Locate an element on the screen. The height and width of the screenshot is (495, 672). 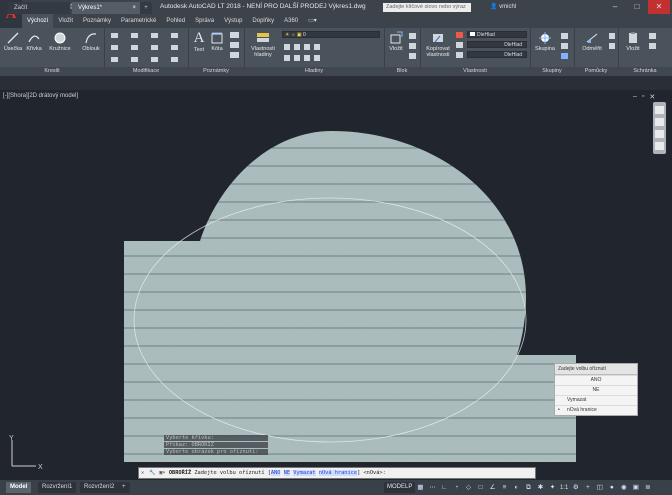
panel-groups-title: Skupiny is located at coordinates (552, 71).